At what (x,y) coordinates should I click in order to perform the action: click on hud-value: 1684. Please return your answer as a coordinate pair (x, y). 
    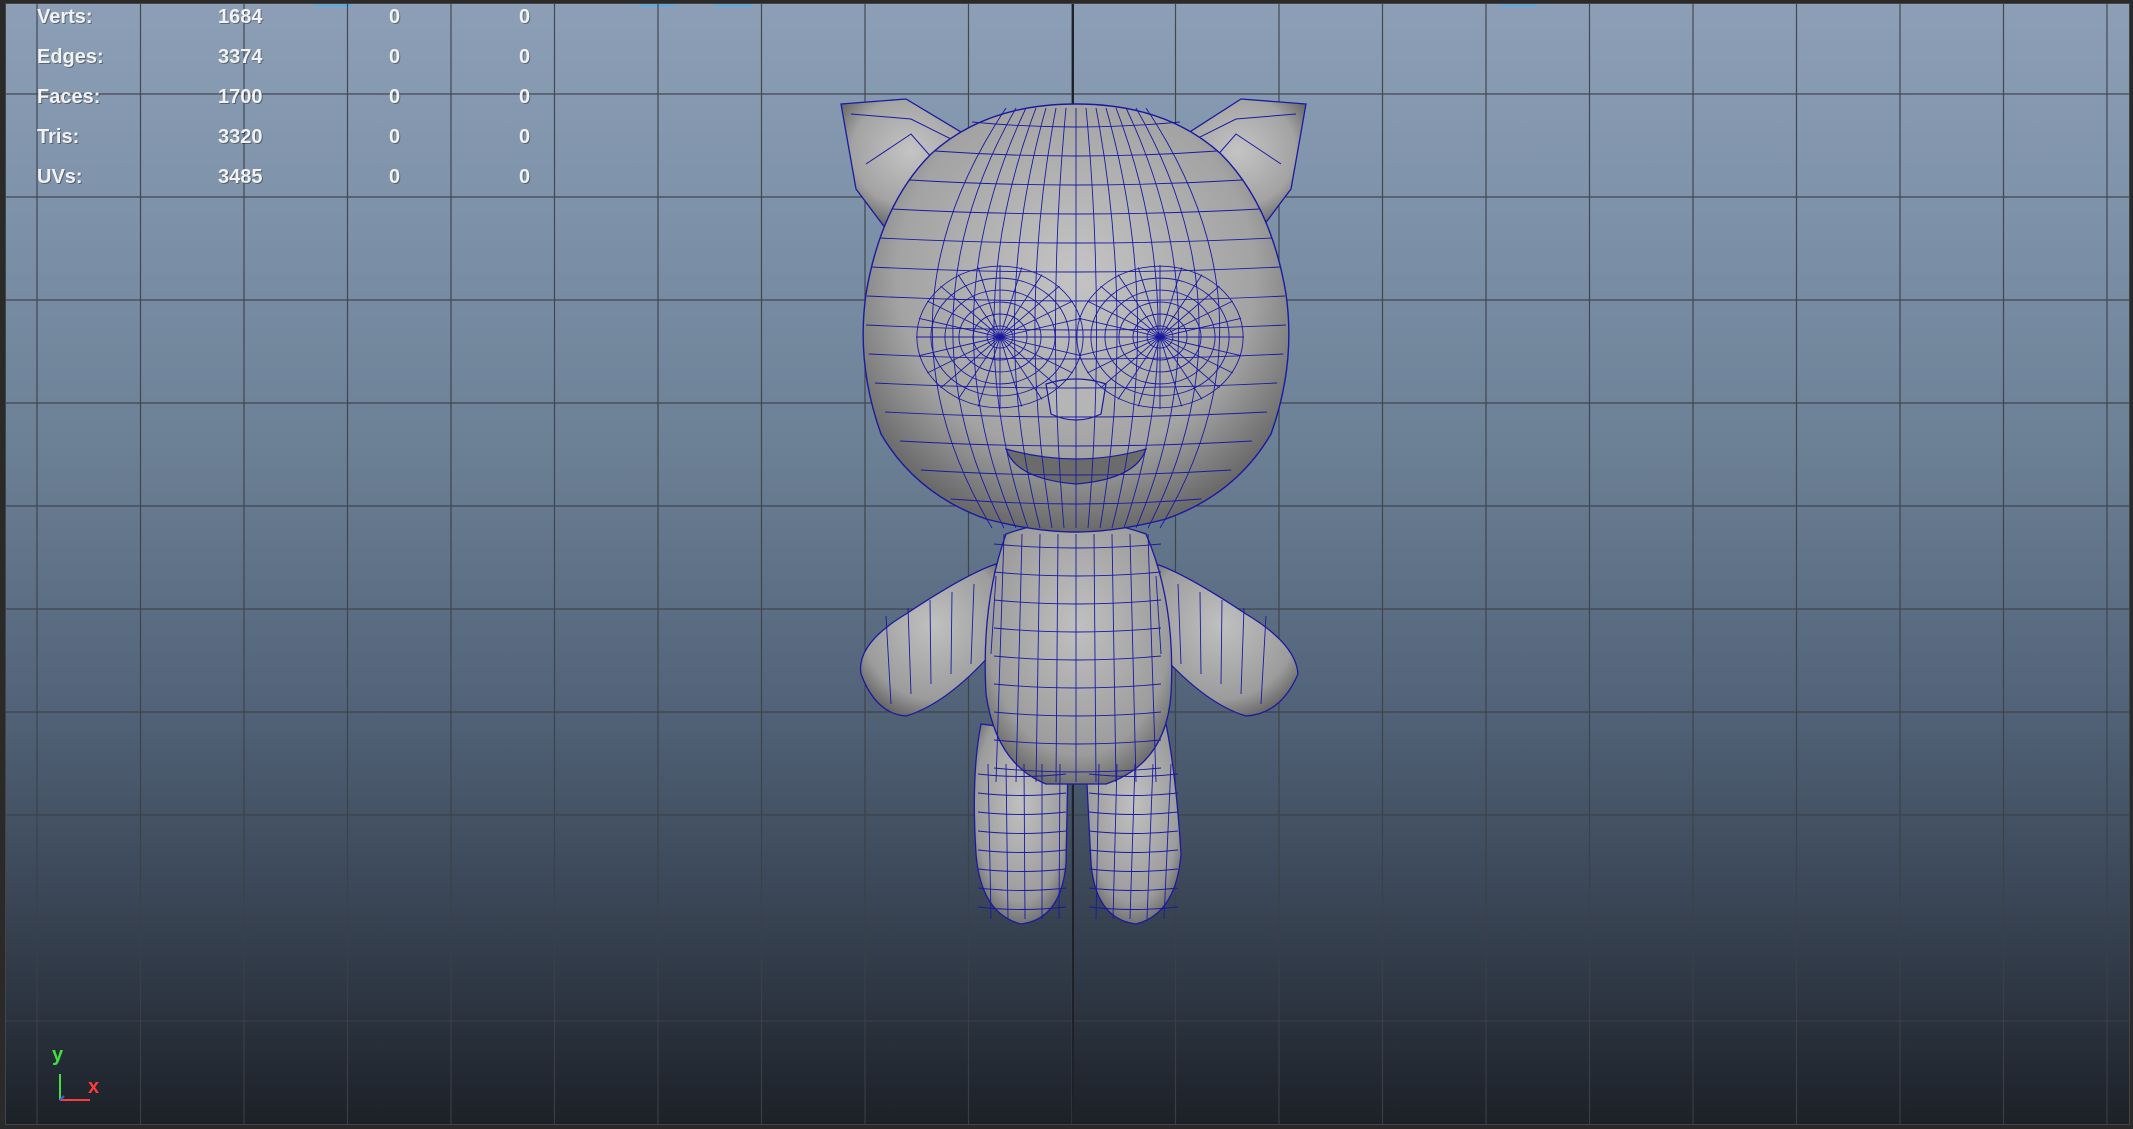
    Looking at the image, I should click on (240, 17).